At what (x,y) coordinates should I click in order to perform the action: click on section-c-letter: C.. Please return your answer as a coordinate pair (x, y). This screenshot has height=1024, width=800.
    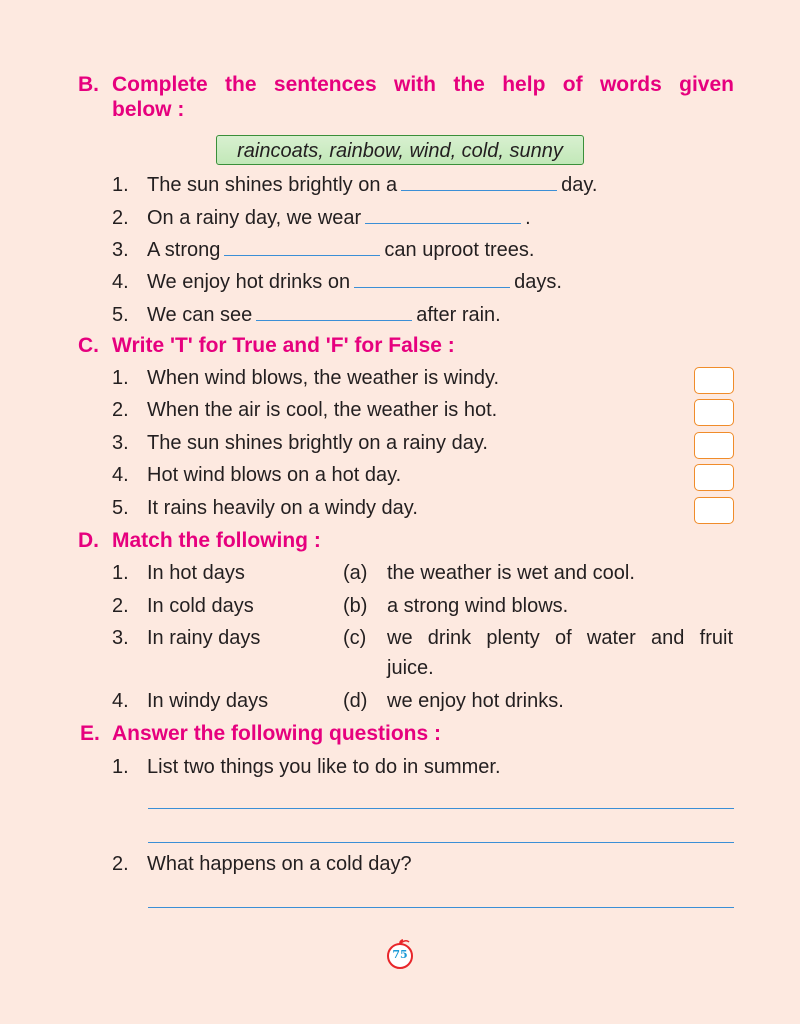
    Looking at the image, I should click on (88, 345).